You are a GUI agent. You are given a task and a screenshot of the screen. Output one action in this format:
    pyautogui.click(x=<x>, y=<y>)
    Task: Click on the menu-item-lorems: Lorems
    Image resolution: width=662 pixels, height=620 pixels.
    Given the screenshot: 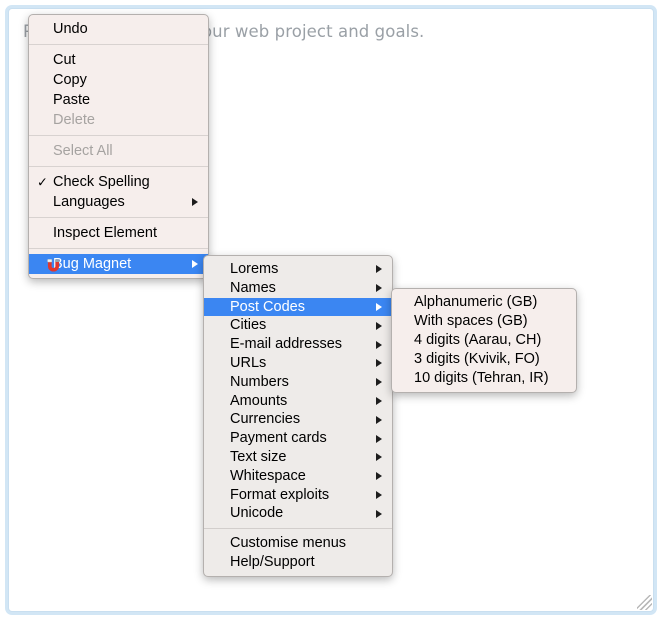 What is the action you would take?
    pyautogui.click(x=298, y=269)
    